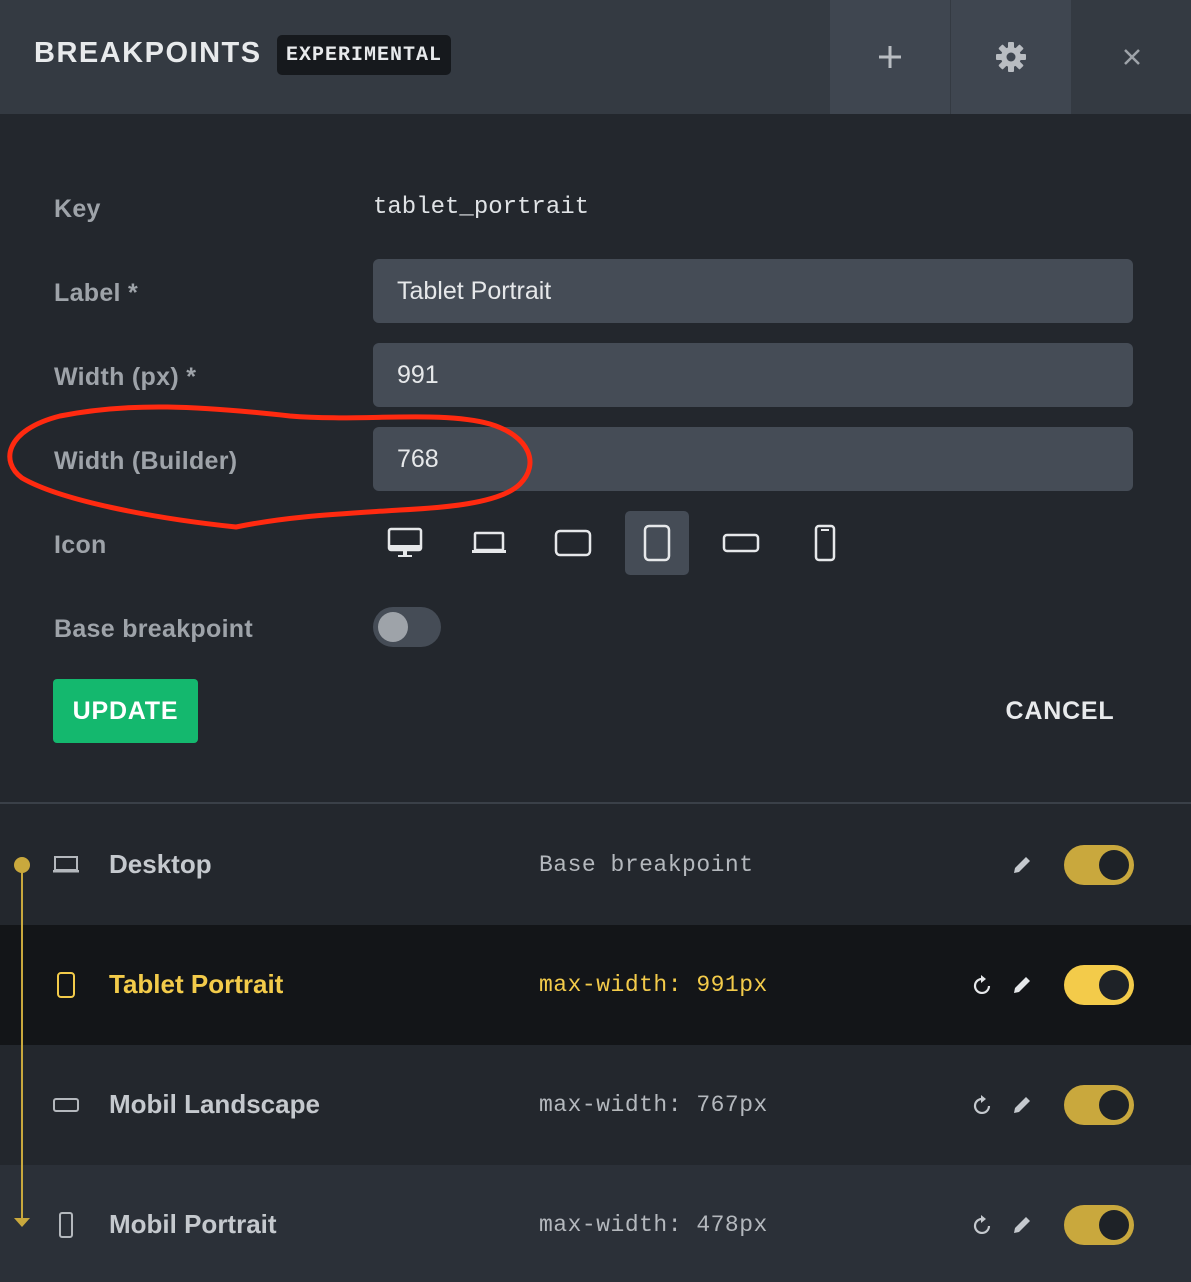 The width and height of the screenshot is (1191, 1282). What do you see at coordinates (364, 55) in the screenshot?
I see `experimental-badge: EXPERIMENTAL` at bounding box center [364, 55].